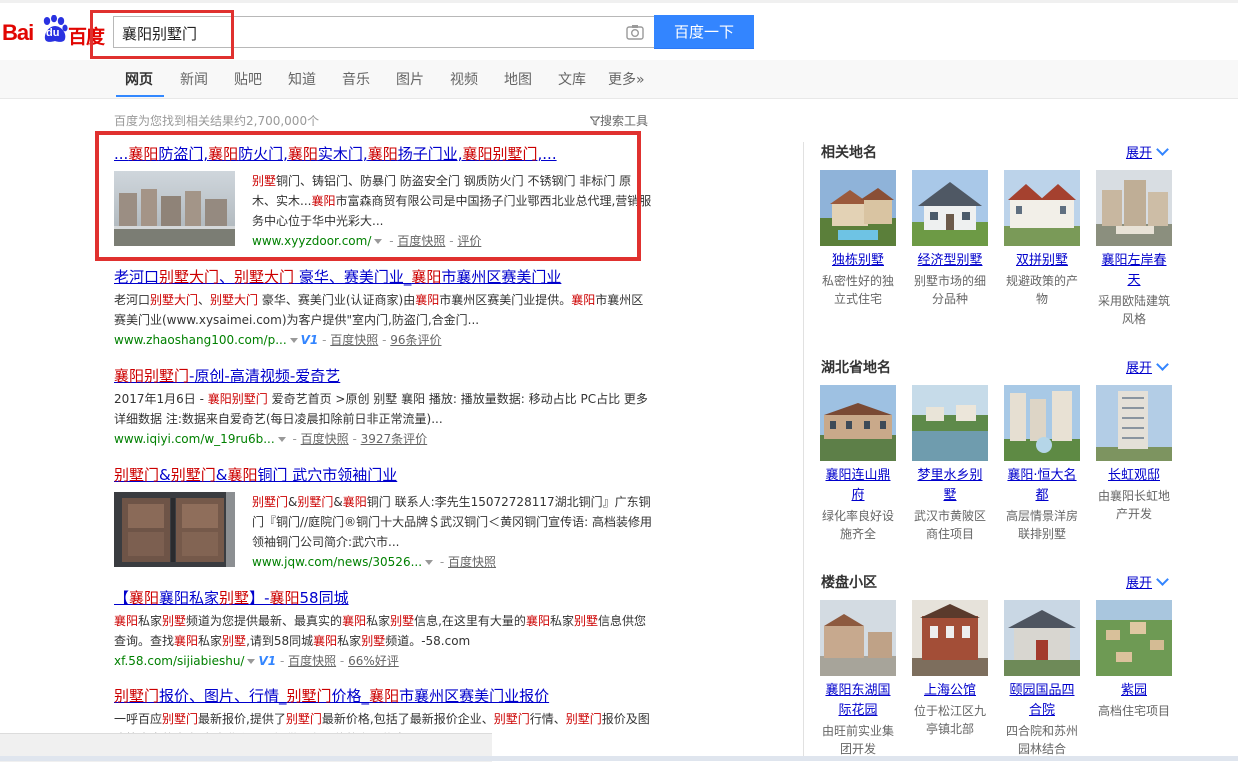  What do you see at coordinates (217, 121) in the screenshot?
I see `result-stats: 百度为您找到相关结果约2,700,000个` at bounding box center [217, 121].